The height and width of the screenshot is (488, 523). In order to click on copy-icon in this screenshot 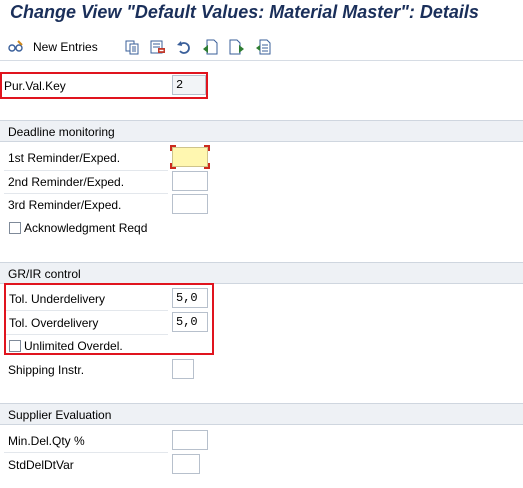, I will do `click(132, 47)`.